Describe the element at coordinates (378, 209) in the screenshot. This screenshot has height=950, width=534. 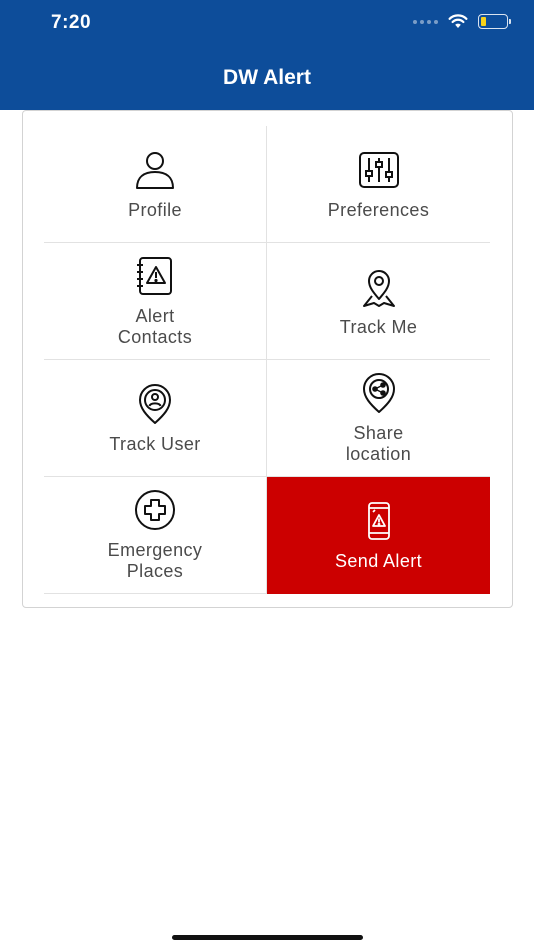
I see `preferences-label: Preferences` at that location.